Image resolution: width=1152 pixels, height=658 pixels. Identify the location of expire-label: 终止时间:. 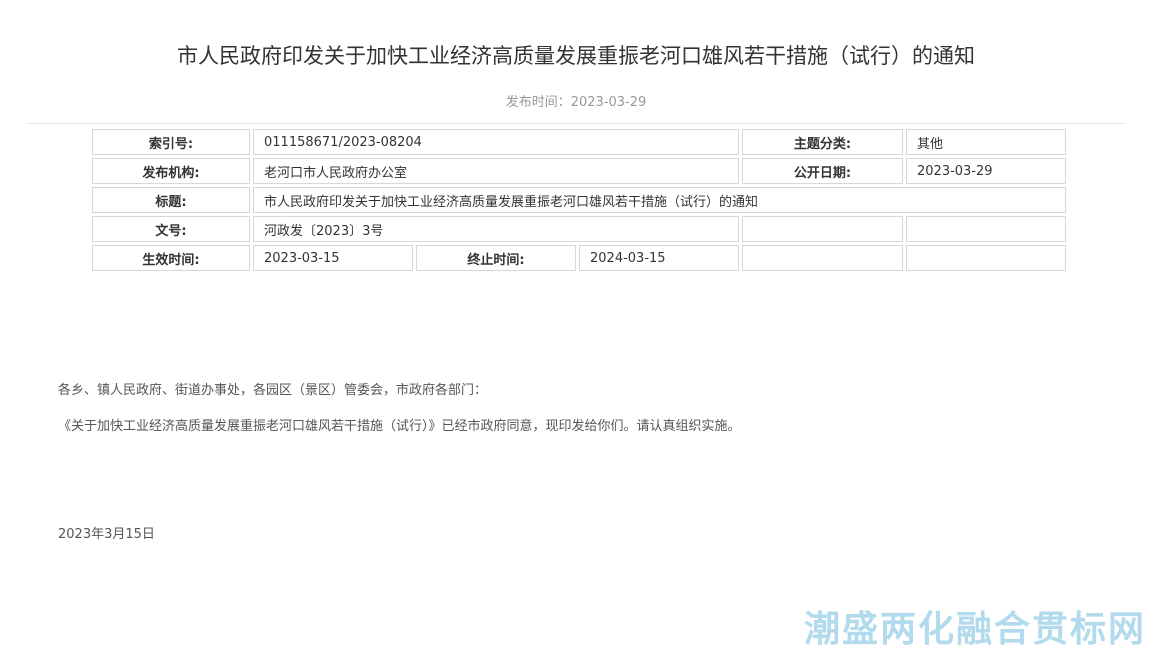
(496, 258).